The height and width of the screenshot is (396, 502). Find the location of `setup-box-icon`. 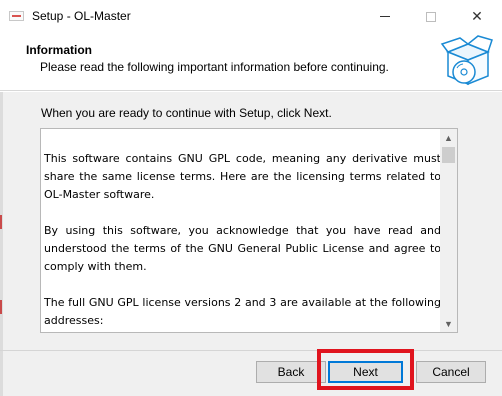

setup-box-icon is located at coordinates (466, 60).